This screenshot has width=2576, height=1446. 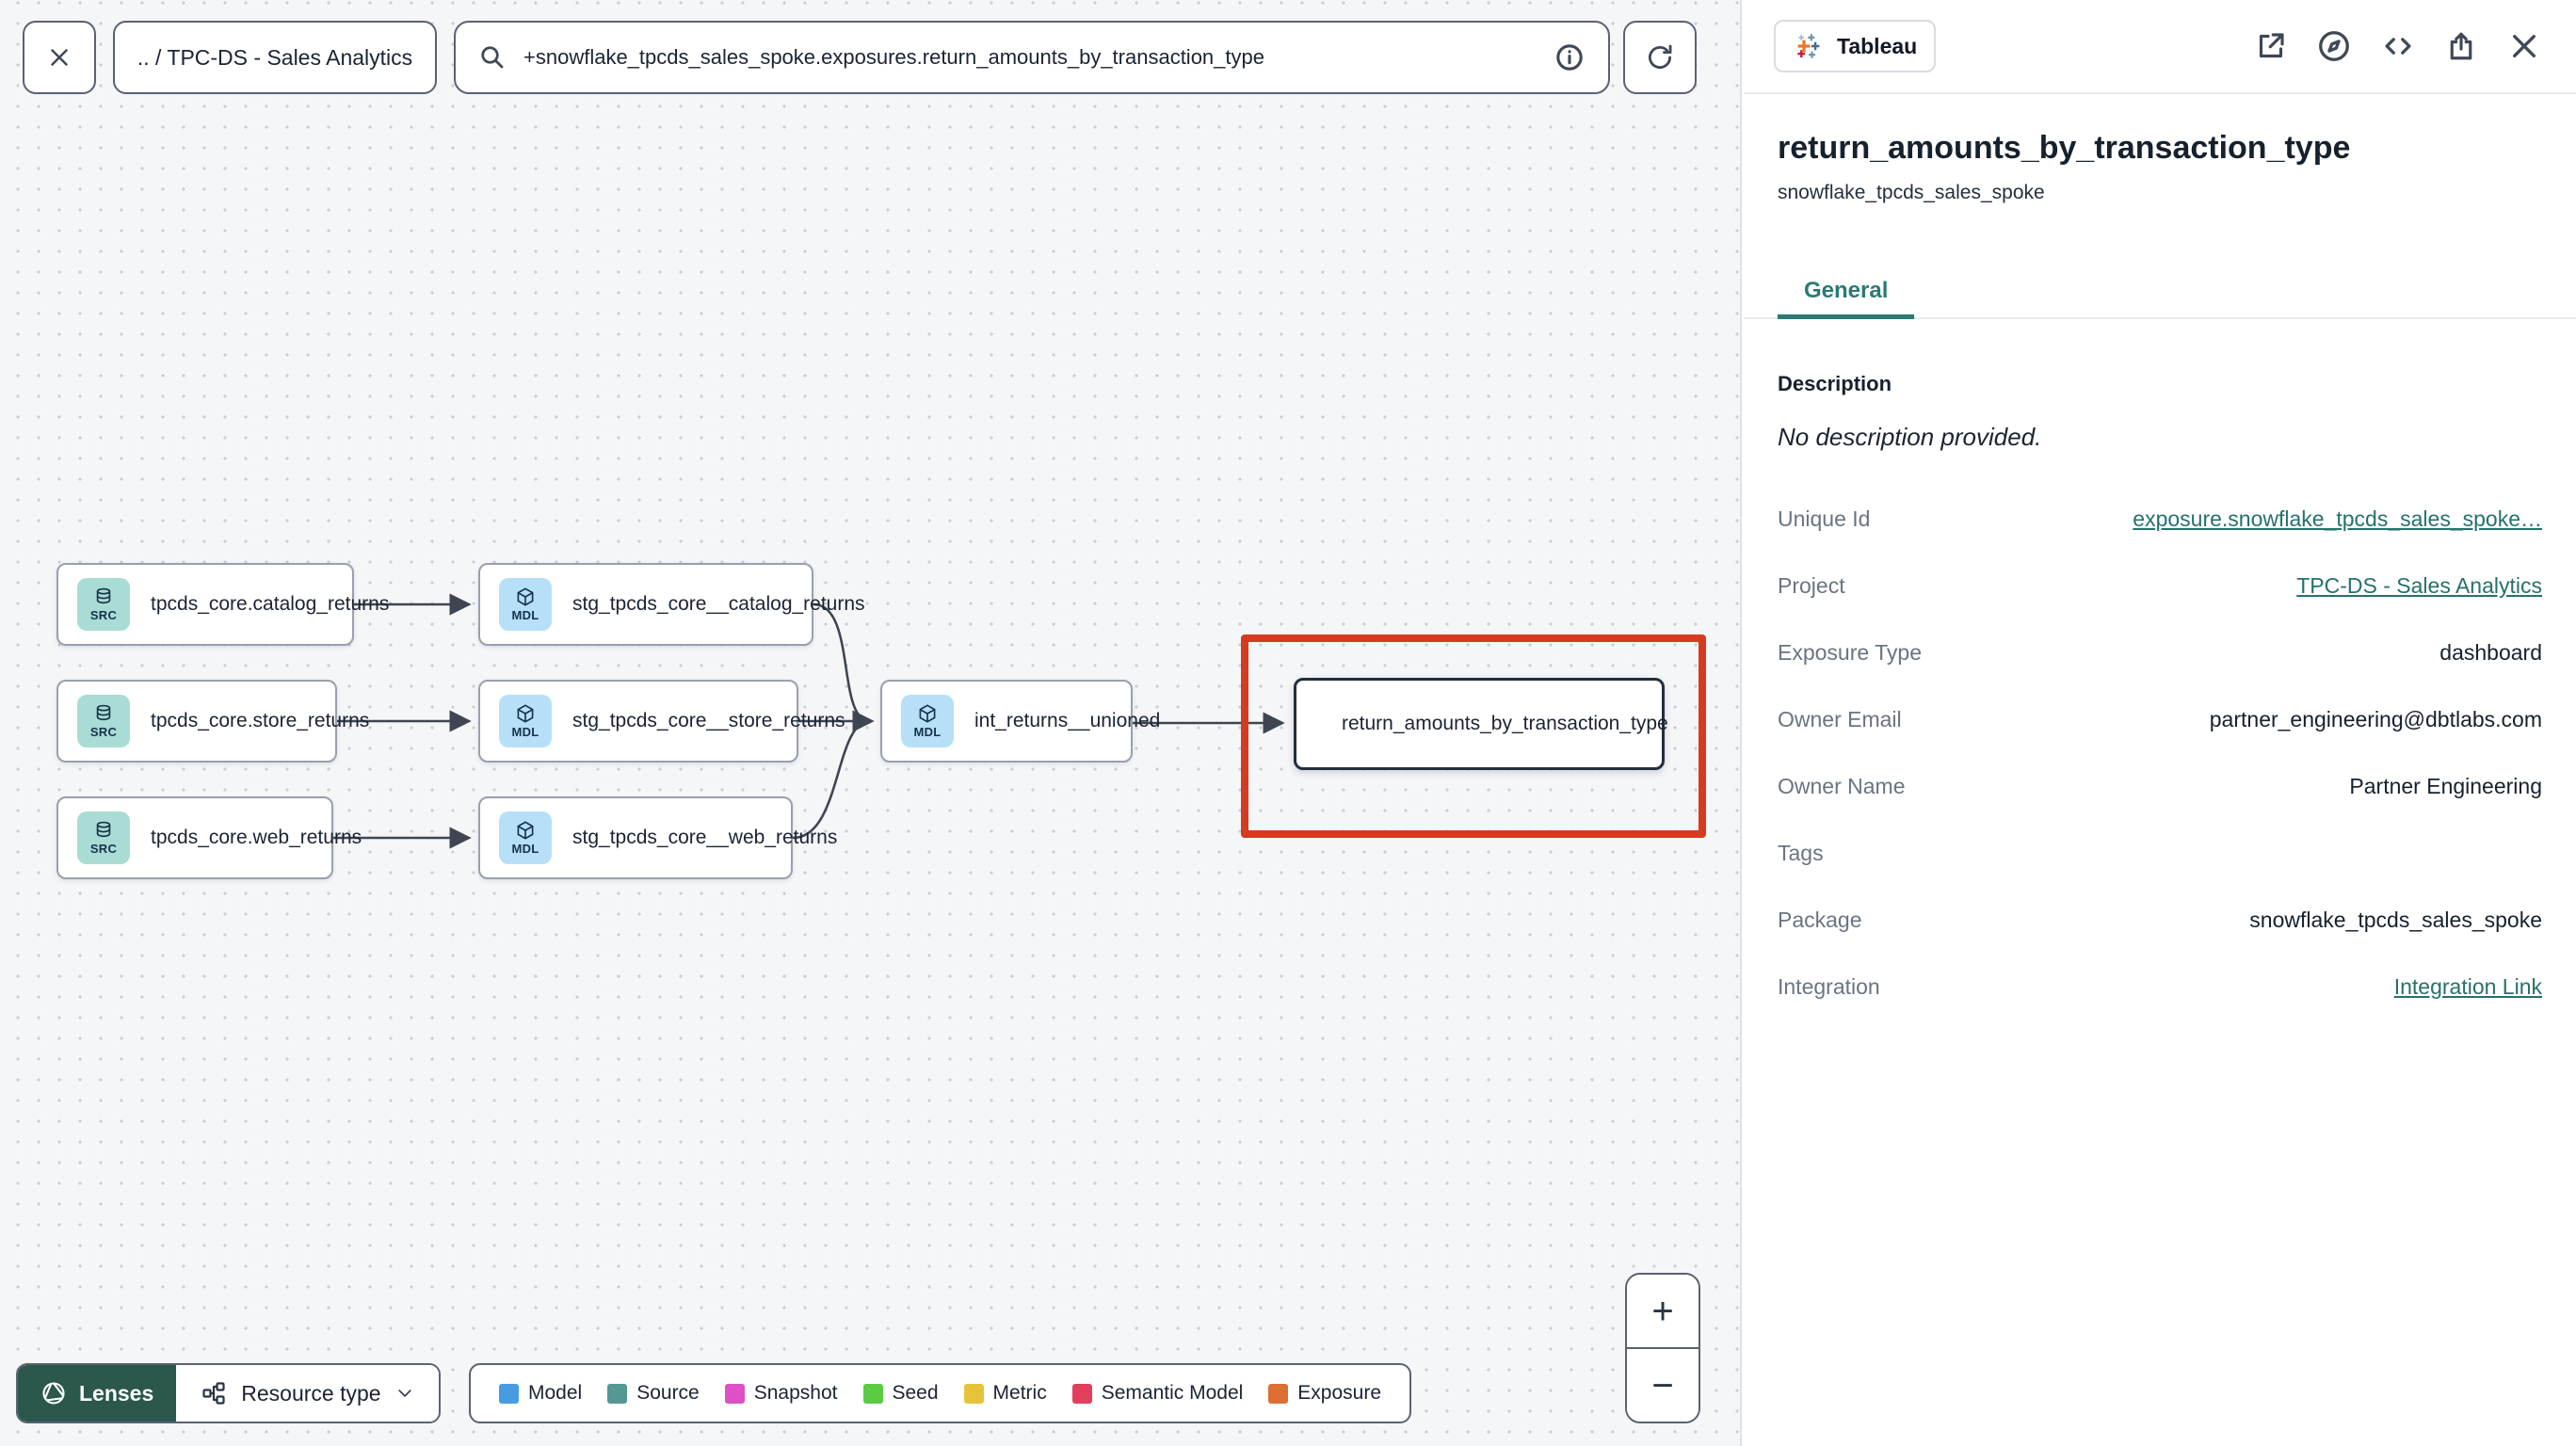 What do you see at coordinates (1157, 1393) in the screenshot?
I see `legend-item-semantic-model: Semantic Model` at bounding box center [1157, 1393].